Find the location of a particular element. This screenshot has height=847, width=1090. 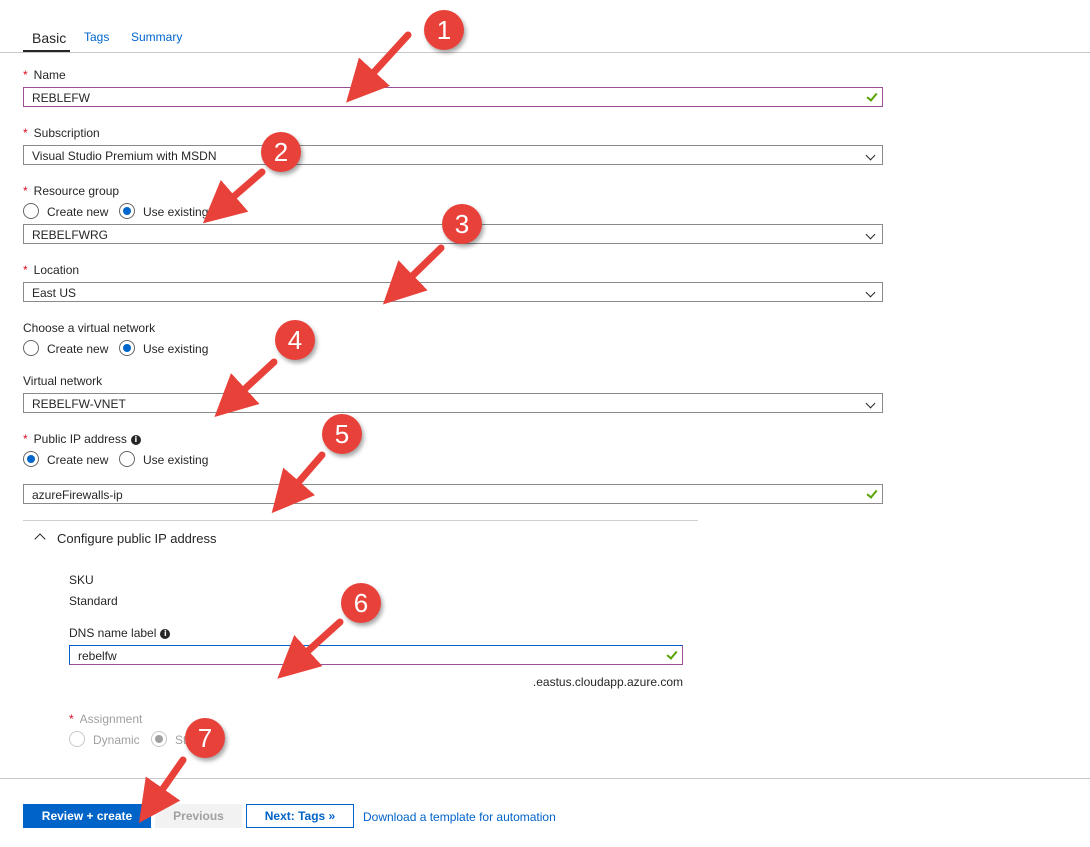

annotation-marker-4: 4 is located at coordinates (295, 340).